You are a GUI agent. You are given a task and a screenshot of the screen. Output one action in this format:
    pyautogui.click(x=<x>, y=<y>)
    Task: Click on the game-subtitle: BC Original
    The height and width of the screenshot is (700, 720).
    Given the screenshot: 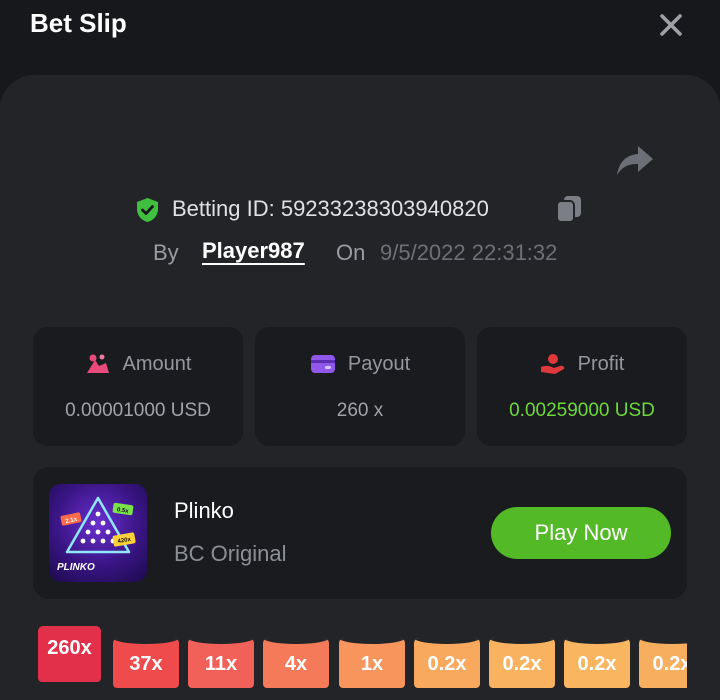 What is the action you would take?
    pyautogui.click(x=230, y=553)
    